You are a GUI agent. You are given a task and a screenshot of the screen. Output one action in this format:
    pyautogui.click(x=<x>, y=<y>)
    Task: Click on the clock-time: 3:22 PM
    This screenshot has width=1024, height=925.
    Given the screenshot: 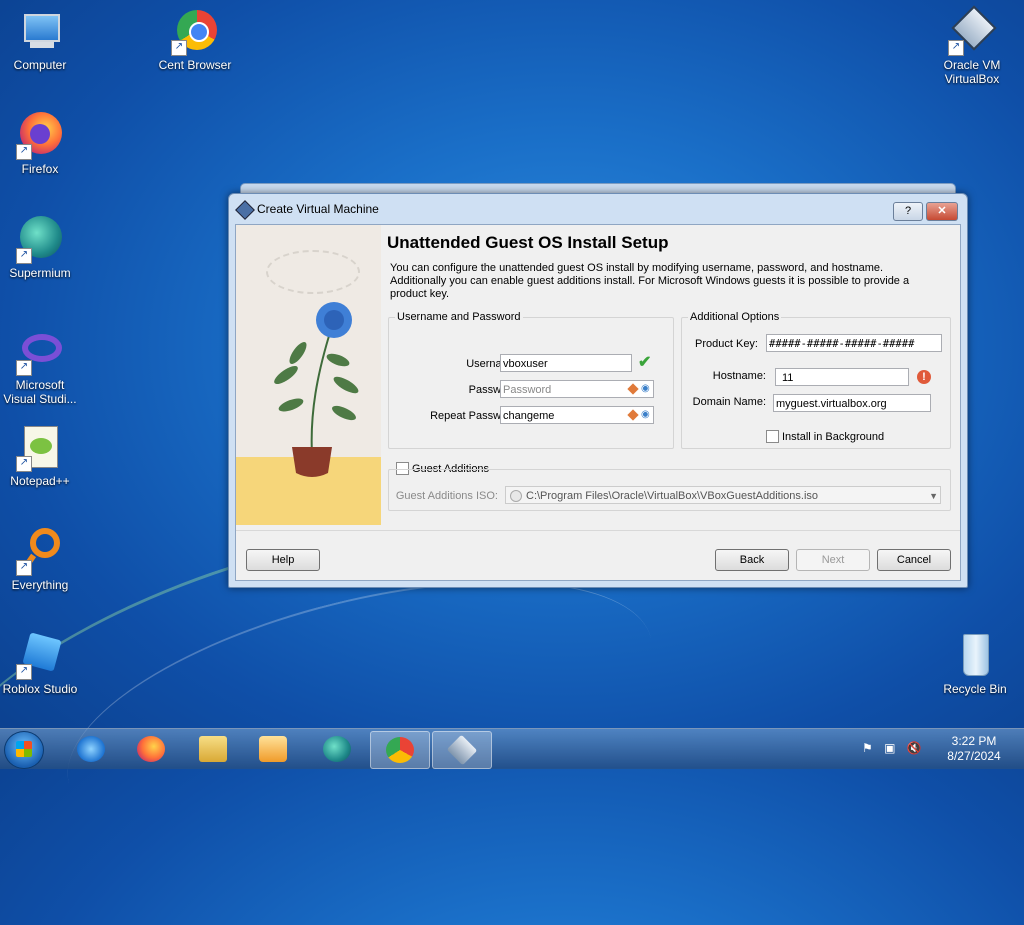 What is the action you would take?
    pyautogui.click(x=974, y=741)
    